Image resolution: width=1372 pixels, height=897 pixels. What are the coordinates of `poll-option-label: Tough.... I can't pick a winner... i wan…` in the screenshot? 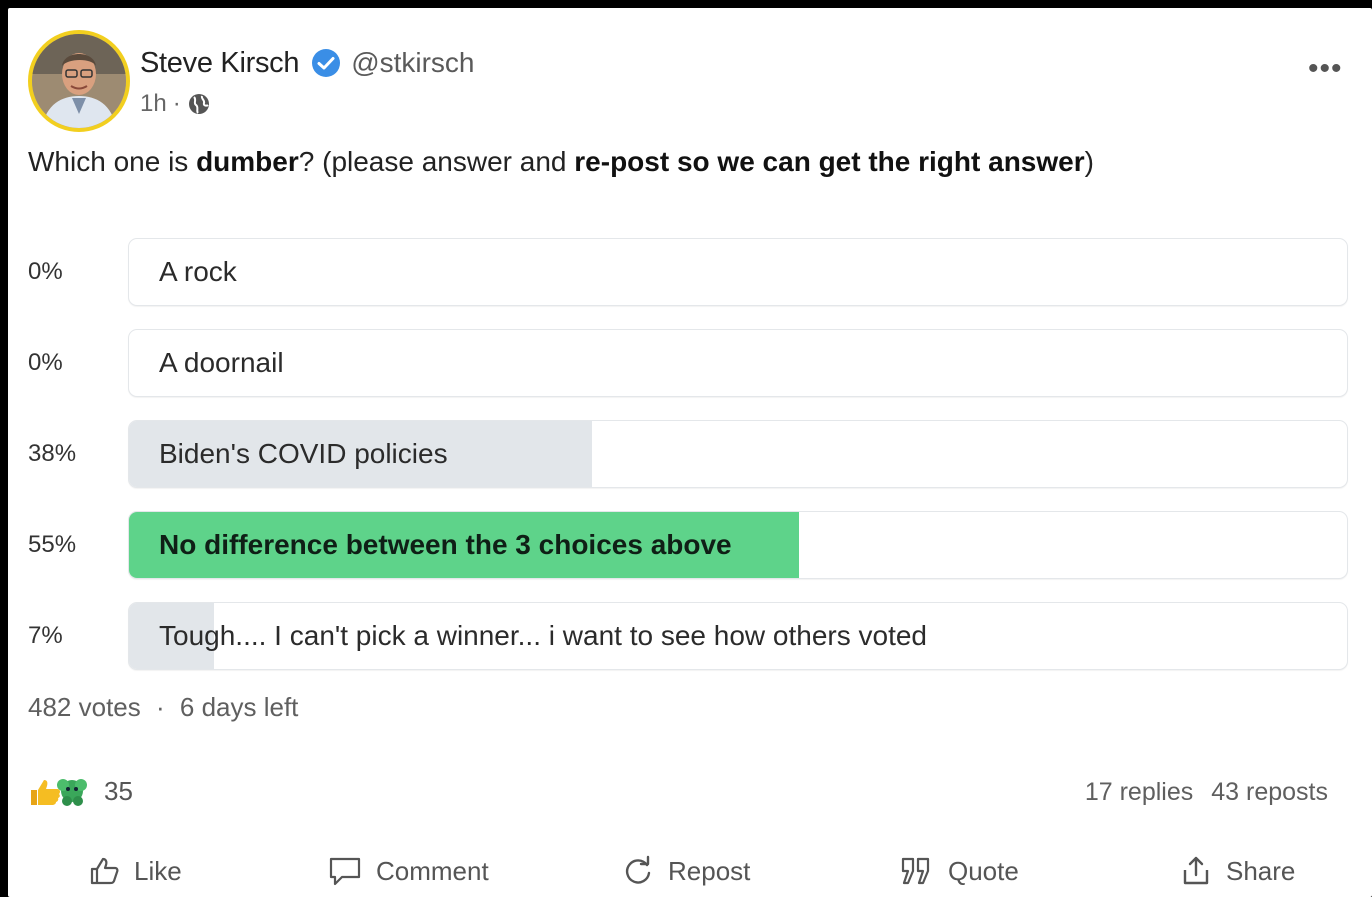 It's located at (543, 635).